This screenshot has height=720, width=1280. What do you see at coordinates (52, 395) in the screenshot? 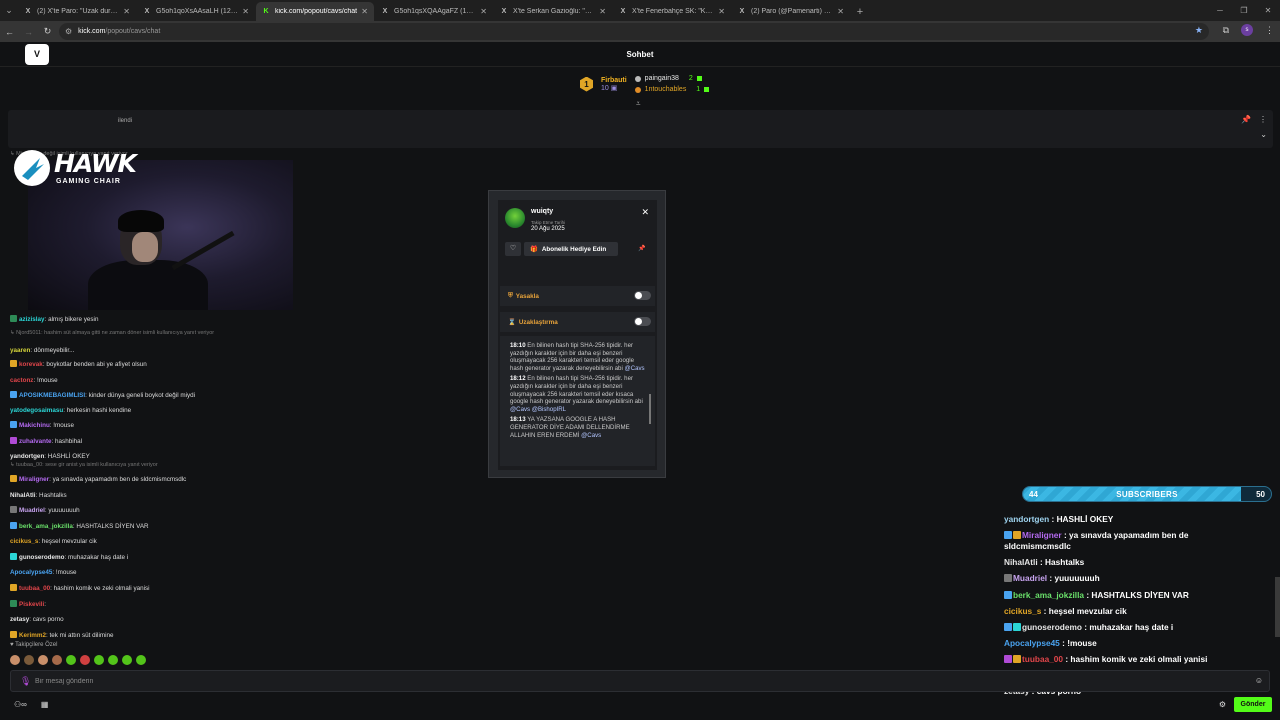
I see `chat-username: APOSIKMEBAGIMLISI` at bounding box center [52, 395].